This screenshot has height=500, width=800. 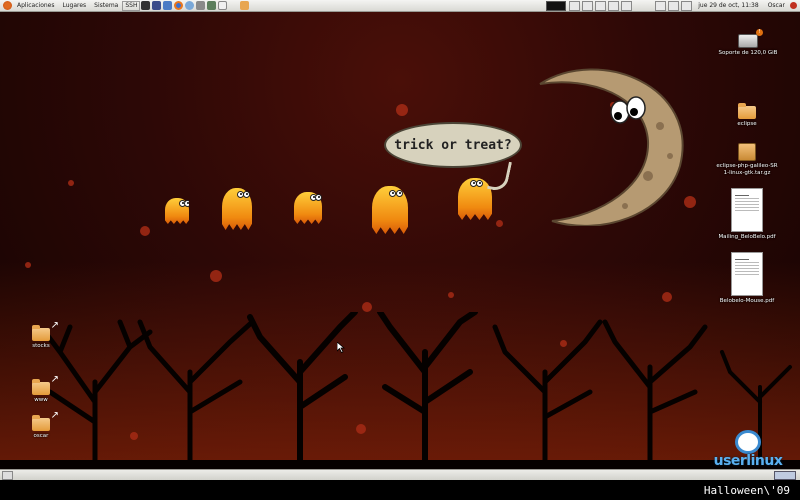 I want to click on desktop-icon-label: Soporte de 120,0 GiB, so click(x=748, y=53).